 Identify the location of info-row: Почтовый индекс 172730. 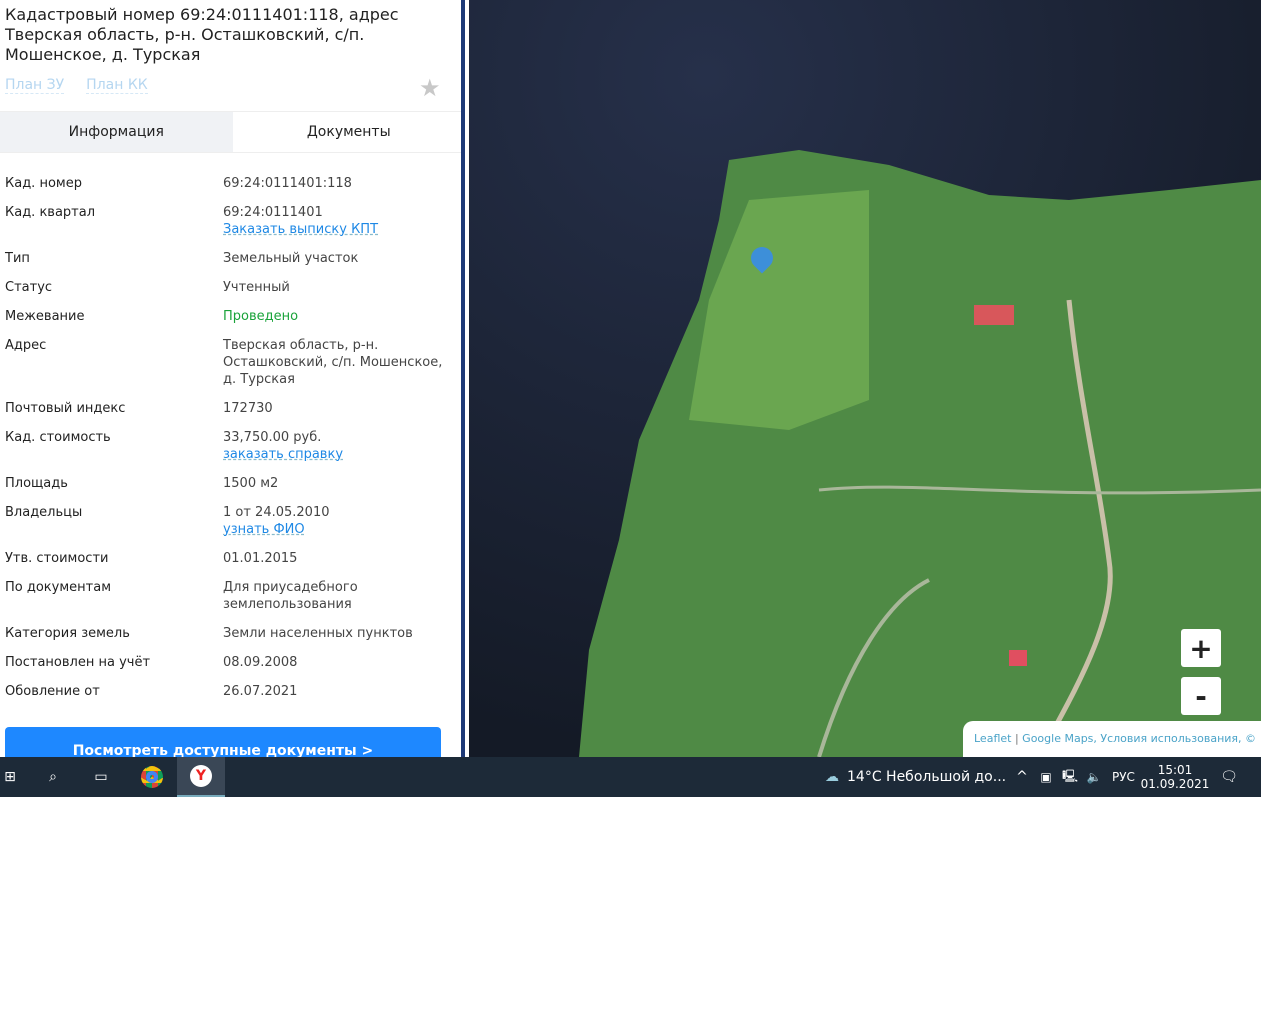
(230, 408).